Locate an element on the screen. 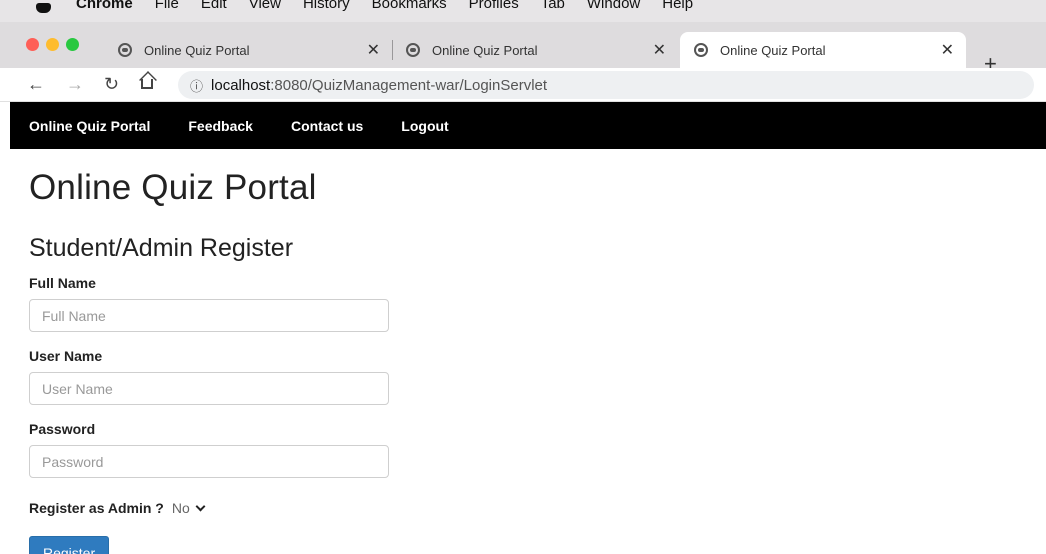 Image resolution: width=1046 pixels, height=554 pixels. fullname-group: Full Name is located at coordinates (329, 303).